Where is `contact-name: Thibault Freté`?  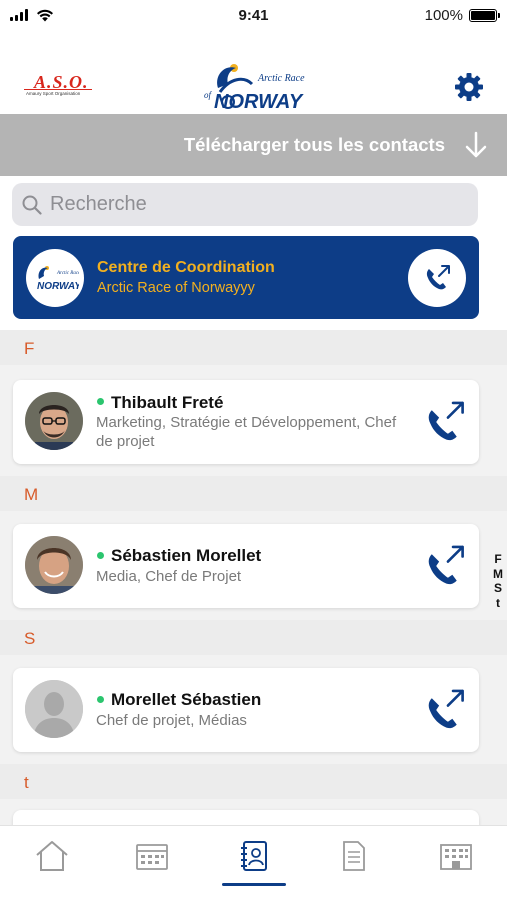 contact-name: Thibault Freté is located at coordinates (167, 402).